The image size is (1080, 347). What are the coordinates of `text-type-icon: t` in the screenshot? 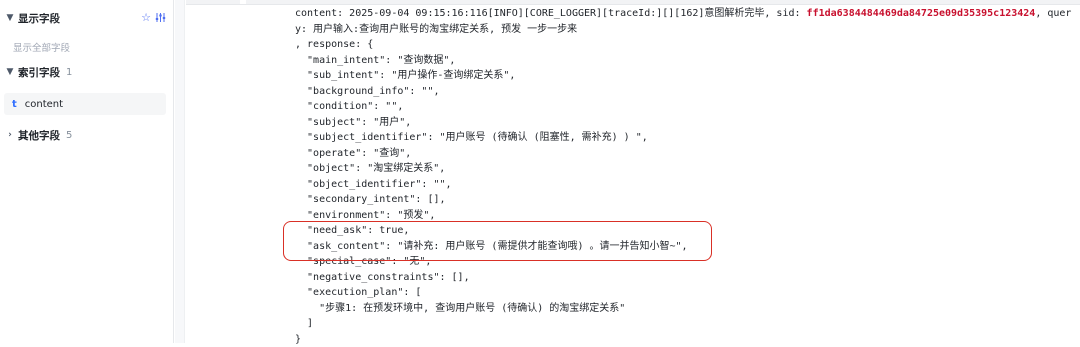 It's located at (14, 104).